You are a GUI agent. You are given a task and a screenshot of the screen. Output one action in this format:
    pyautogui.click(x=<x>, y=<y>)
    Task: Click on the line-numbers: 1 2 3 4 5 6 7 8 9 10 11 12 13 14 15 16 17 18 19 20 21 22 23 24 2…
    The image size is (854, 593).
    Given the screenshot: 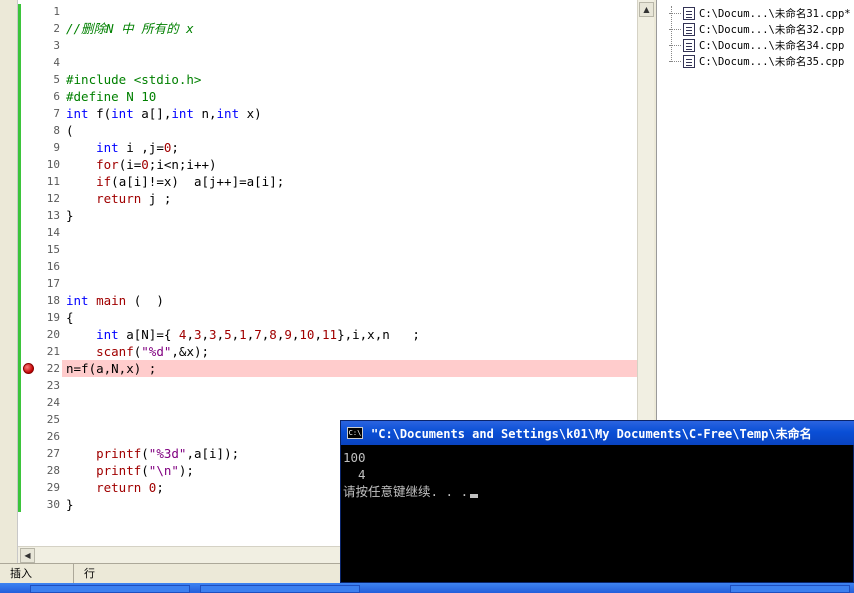 What is the action you would take?
    pyautogui.click(x=41, y=258)
    